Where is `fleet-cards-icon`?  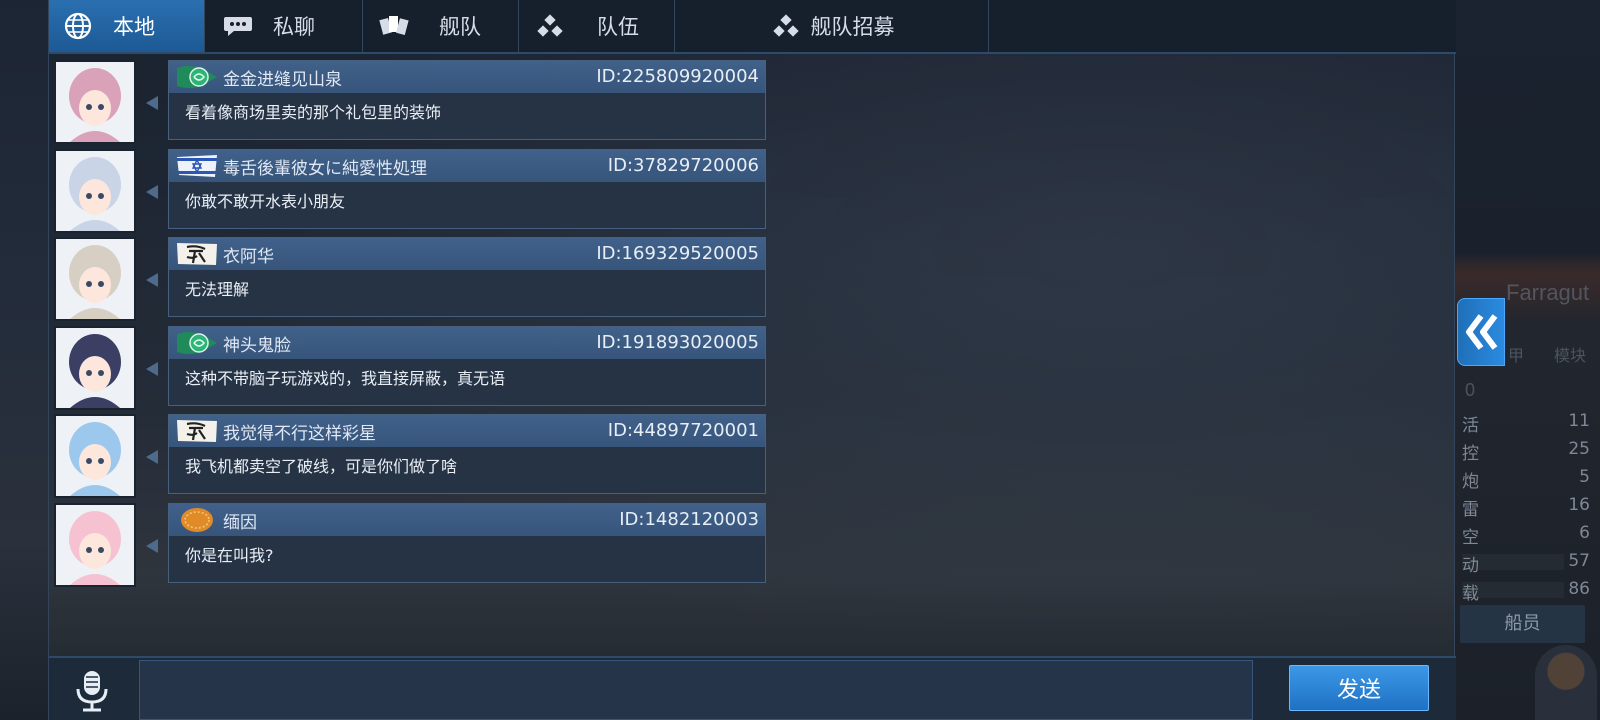
fleet-cards-icon is located at coordinates (394, 26).